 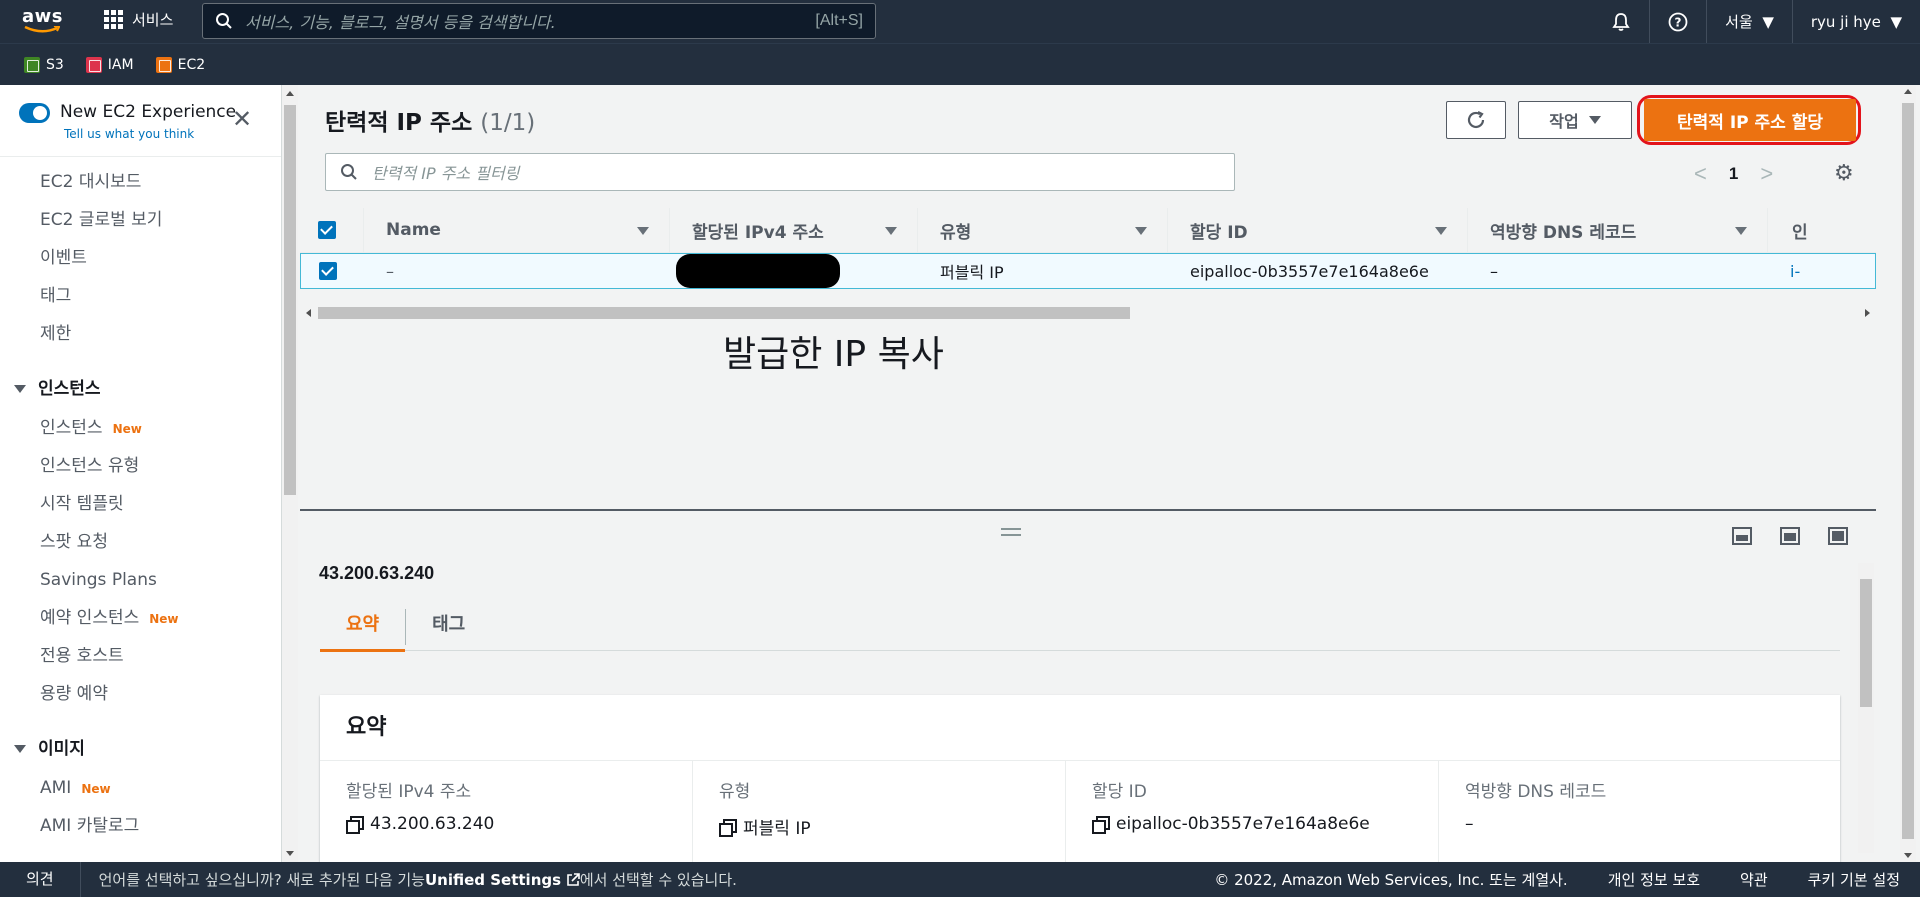 I want to click on sidebar-item-dedicated-hosts: 전용 호스트, so click(x=140, y=656).